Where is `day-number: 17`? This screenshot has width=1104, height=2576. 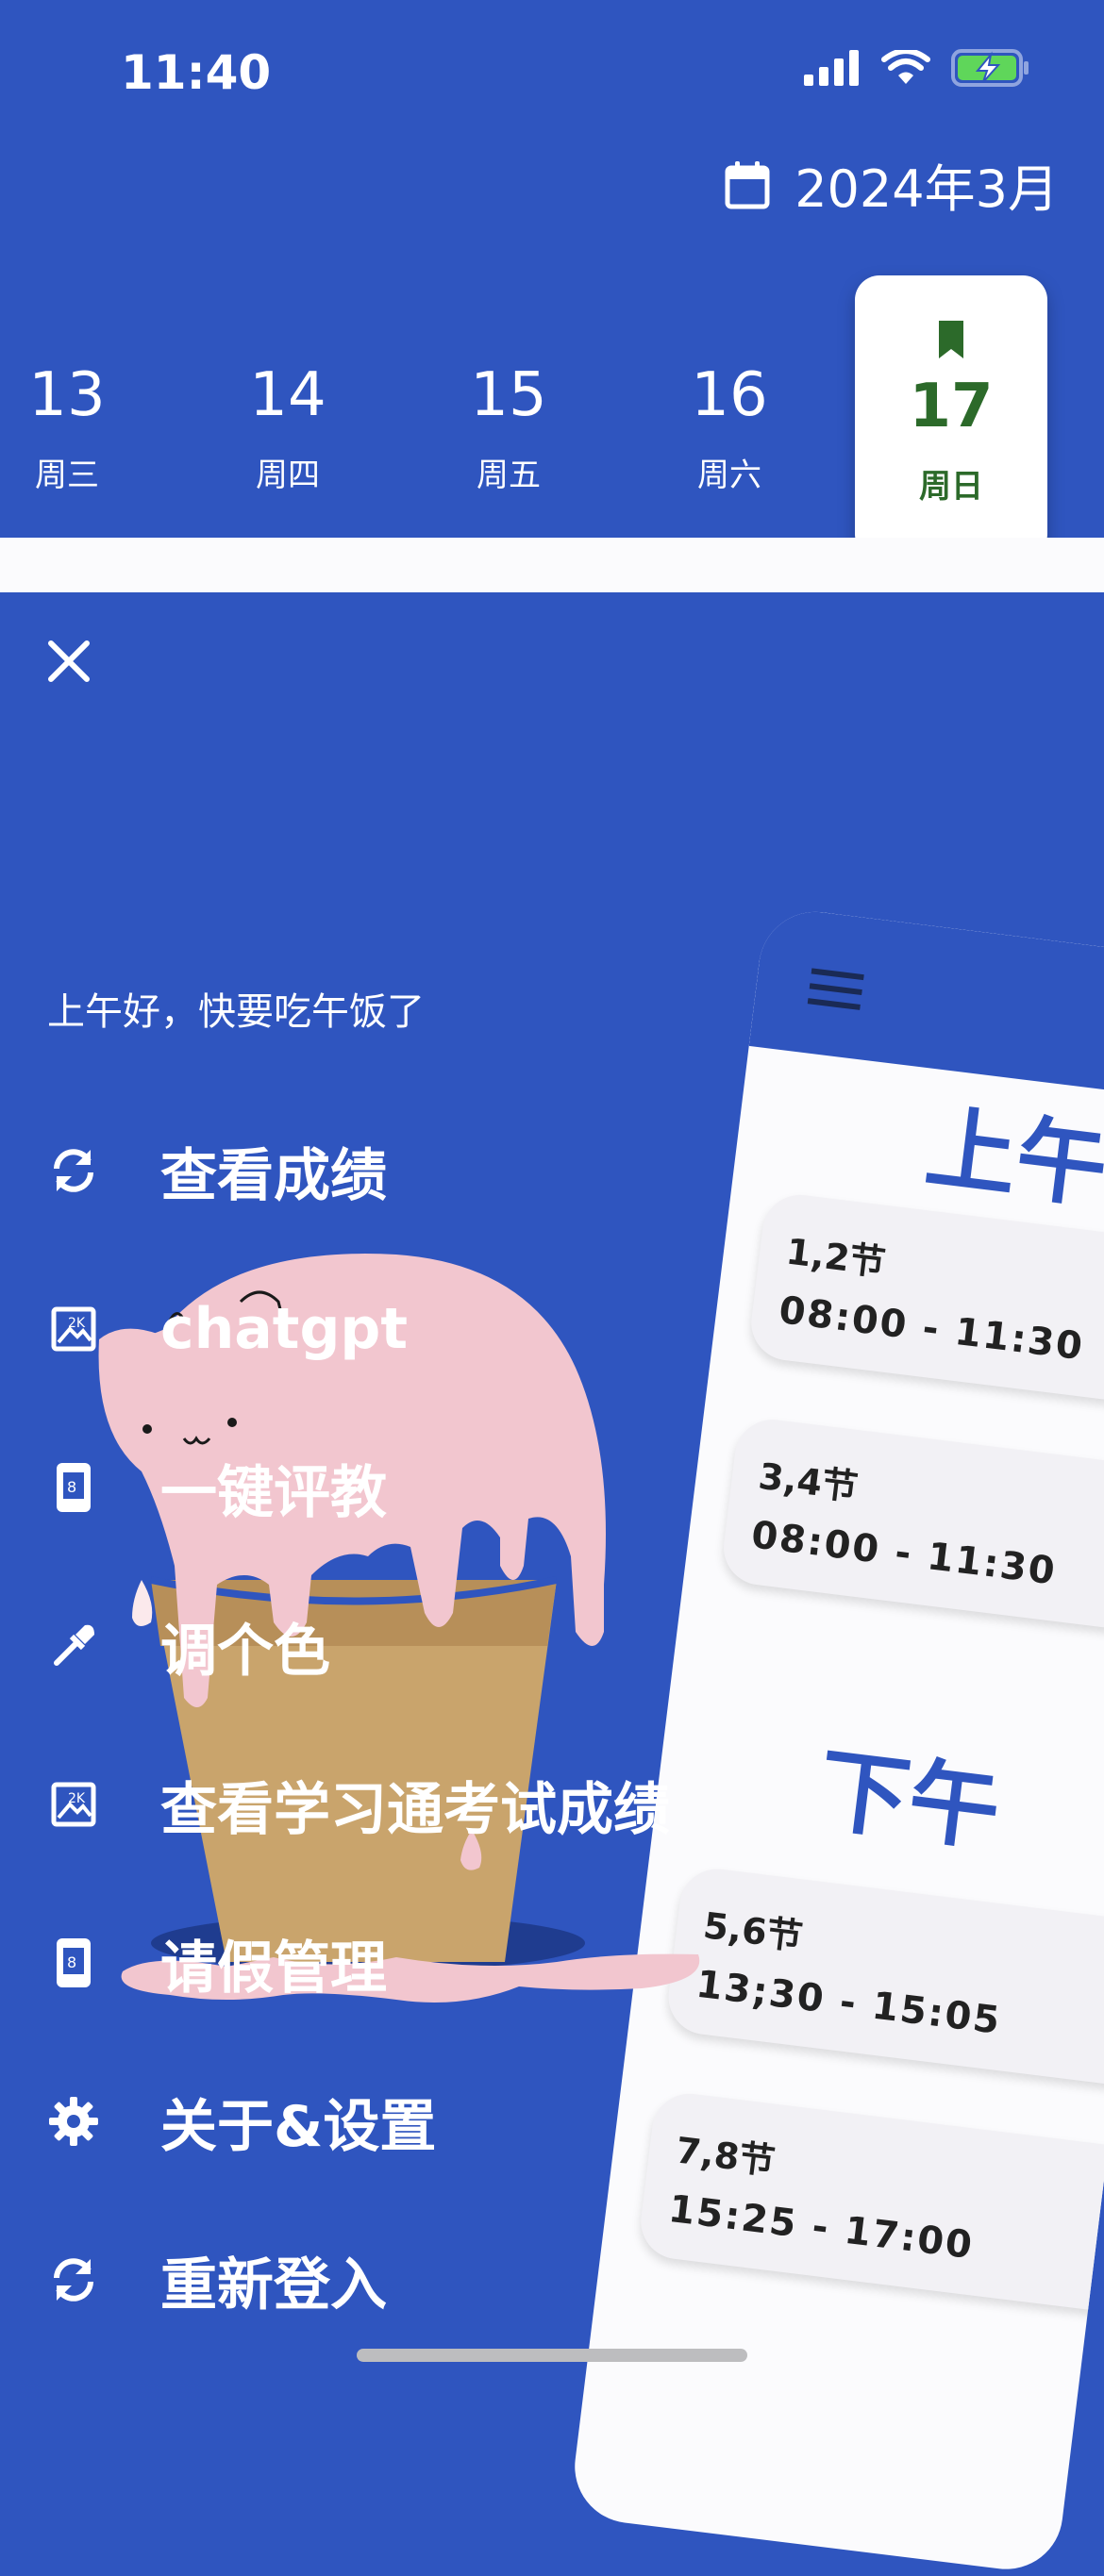 day-number: 17 is located at coordinates (951, 406).